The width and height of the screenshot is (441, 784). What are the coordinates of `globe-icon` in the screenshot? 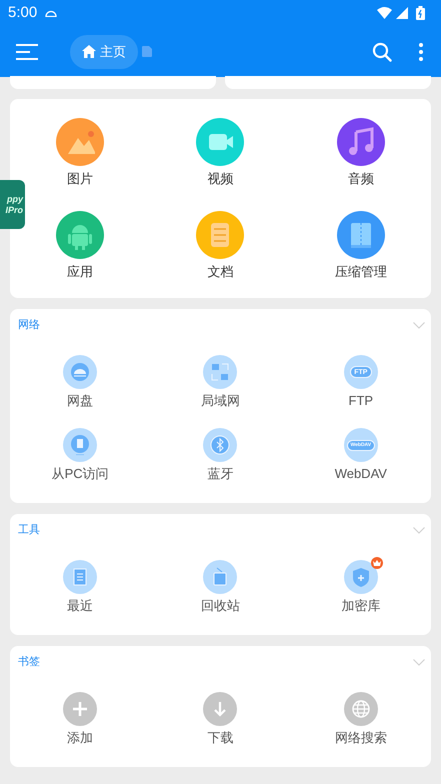 It's located at (360, 709).